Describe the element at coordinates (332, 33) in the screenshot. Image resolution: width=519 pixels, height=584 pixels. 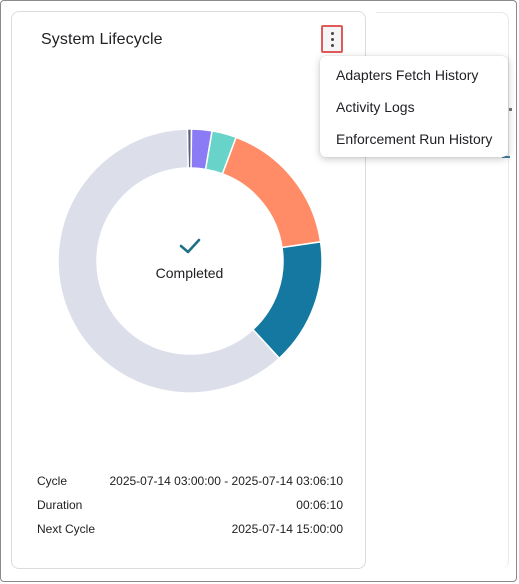
I see `more-vertical-icon` at that location.